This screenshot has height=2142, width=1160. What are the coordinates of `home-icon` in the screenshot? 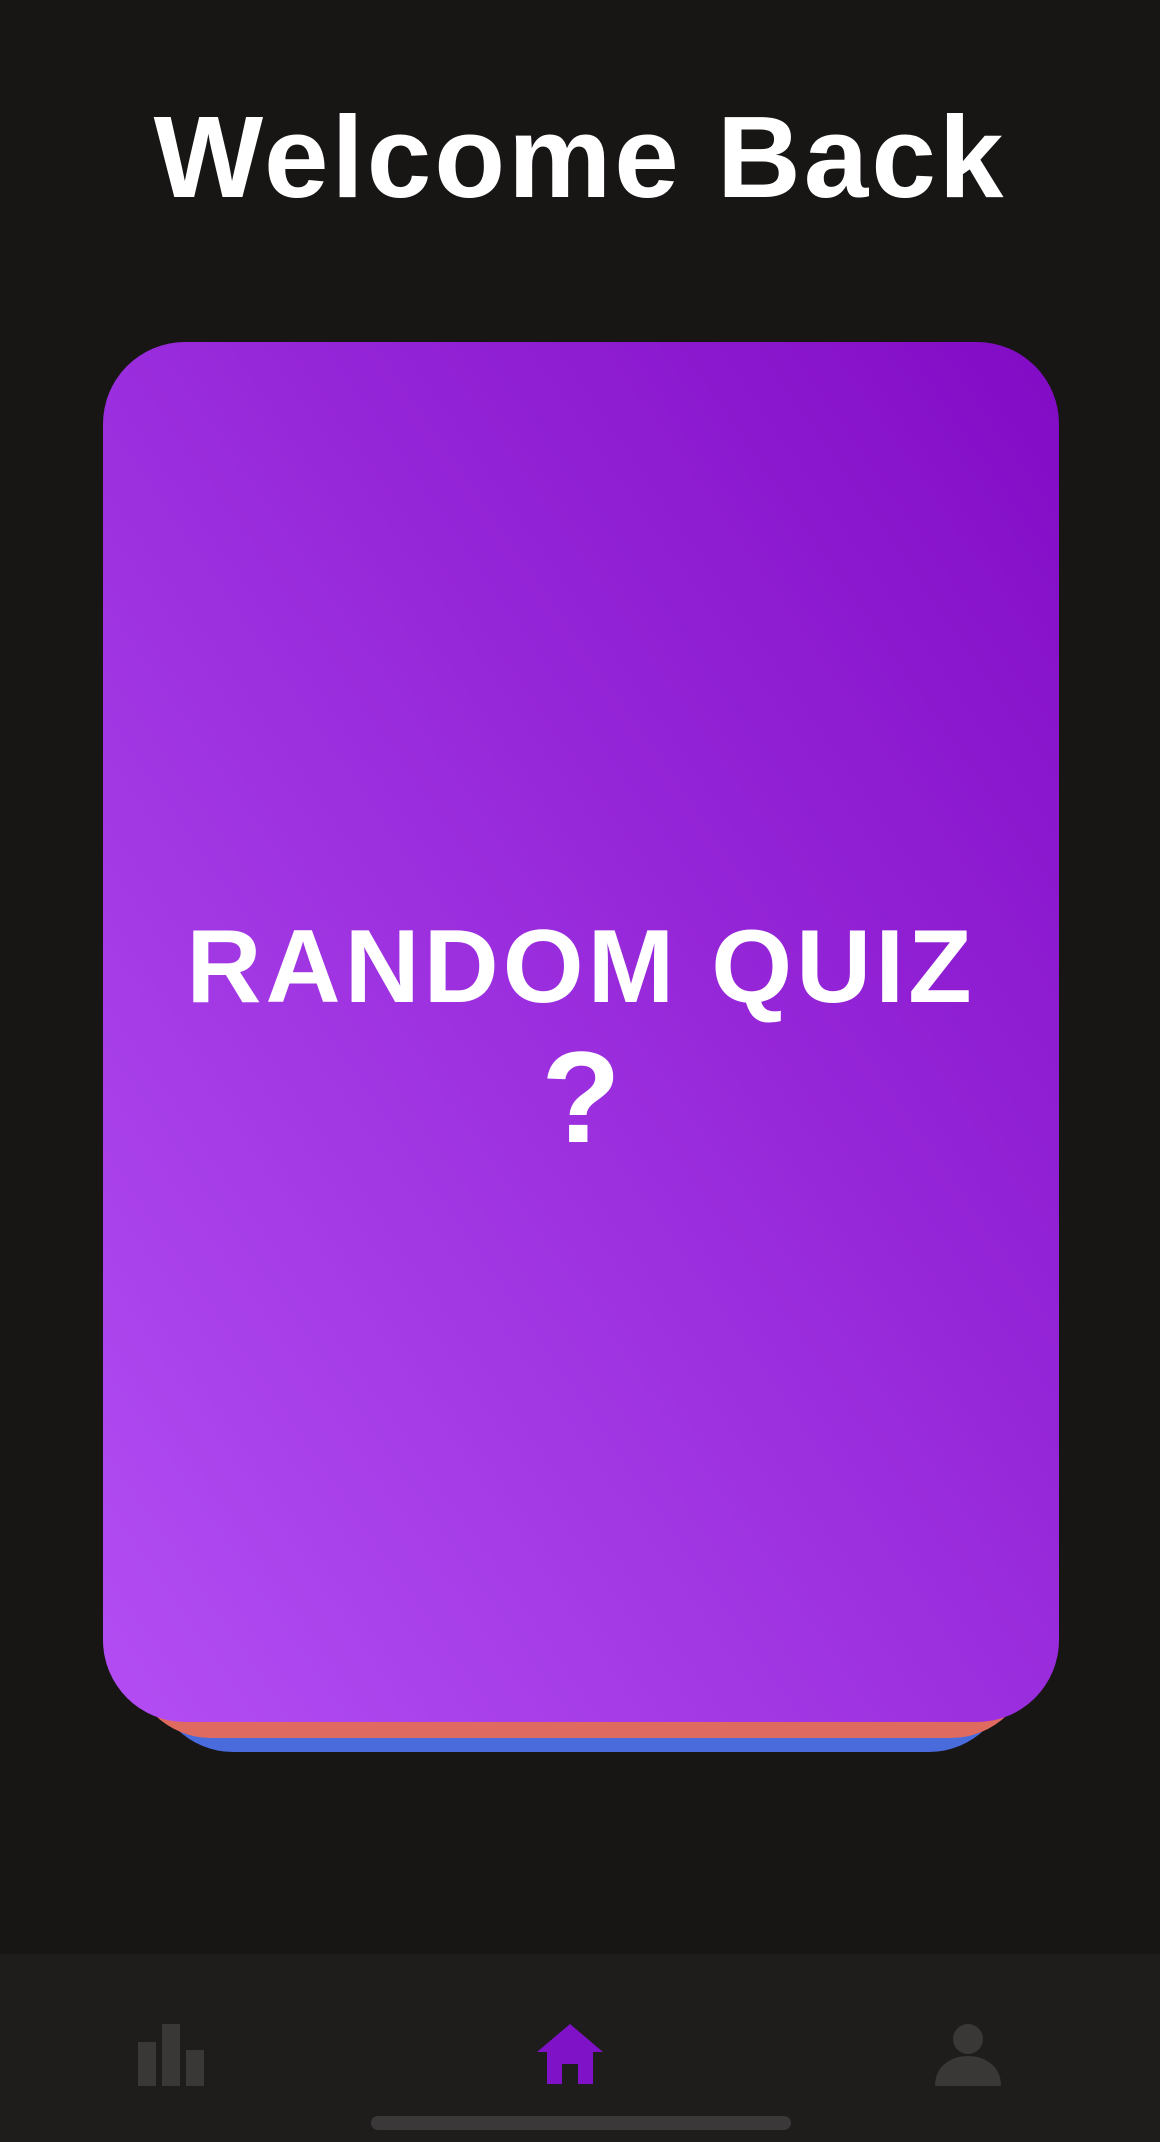 It's located at (570, 2054).